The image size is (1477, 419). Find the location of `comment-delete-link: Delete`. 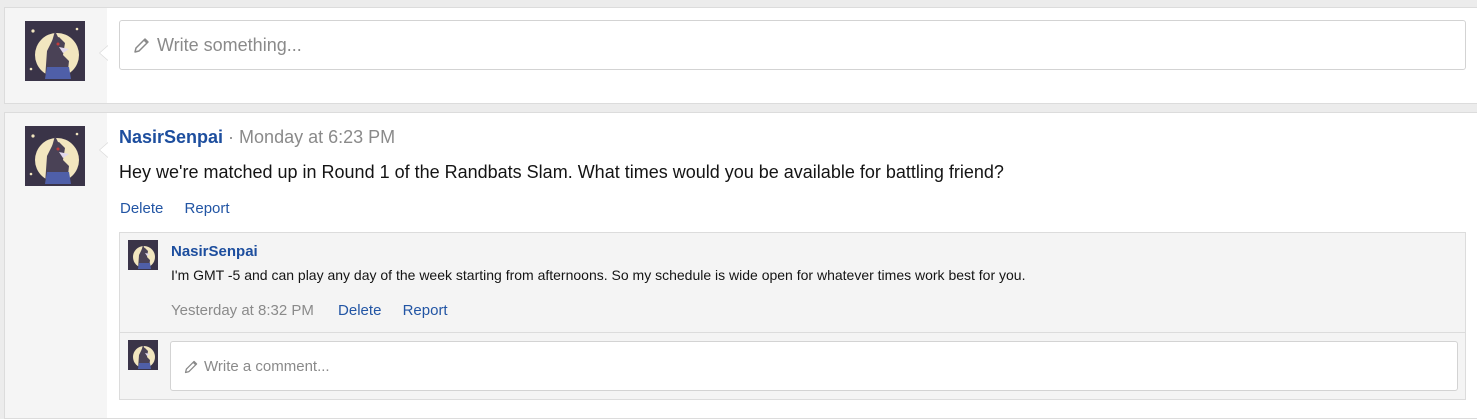

comment-delete-link: Delete is located at coordinates (359, 310).